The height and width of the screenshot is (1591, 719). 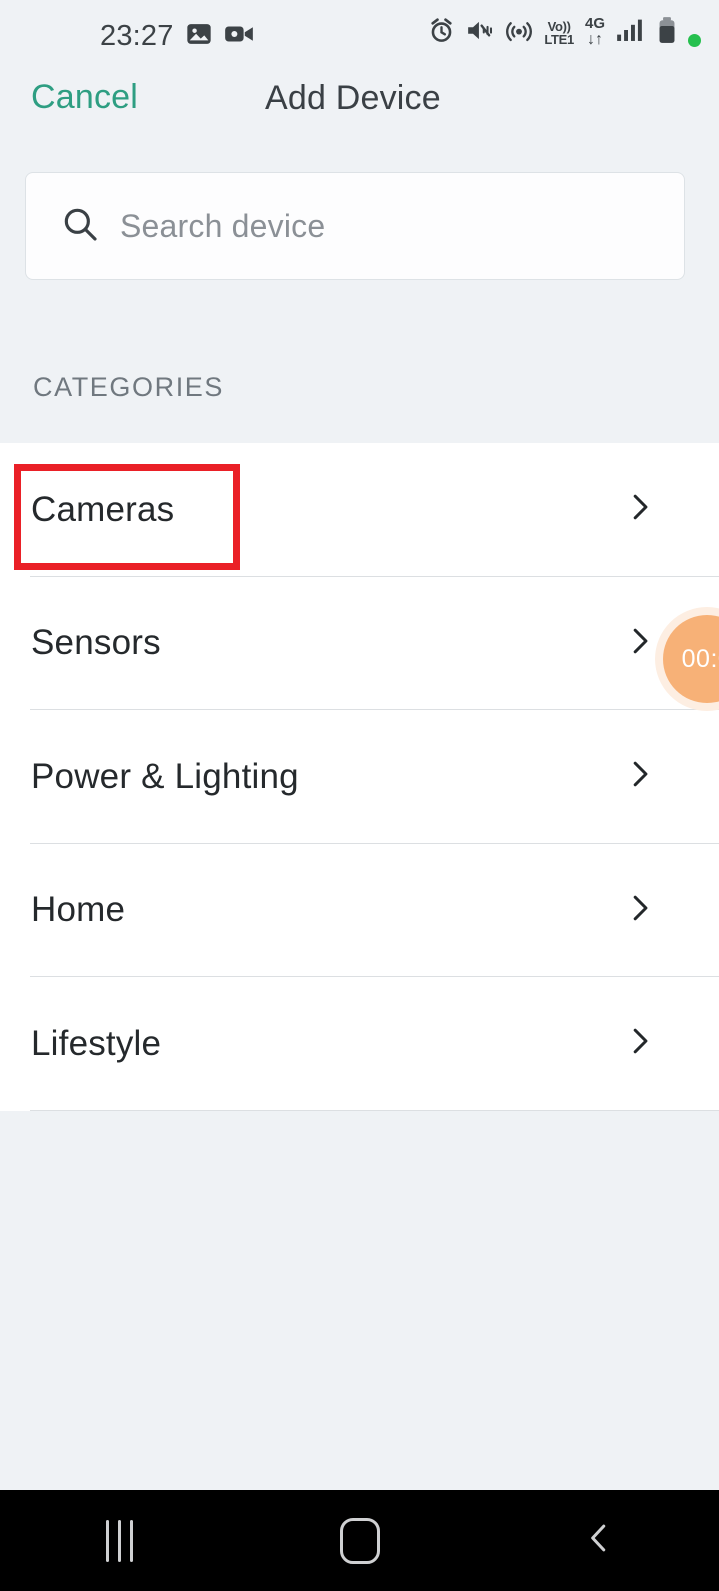 I want to click on video-camera-icon, so click(x=239, y=36).